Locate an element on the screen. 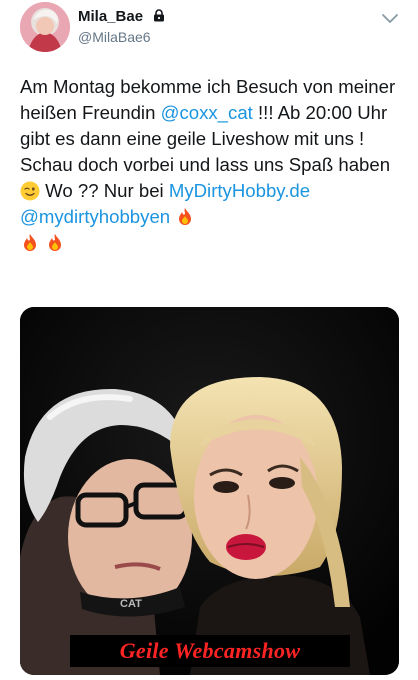 This screenshot has height=680, width=418. svg-text: CAT is located at coordinates (131, 604).